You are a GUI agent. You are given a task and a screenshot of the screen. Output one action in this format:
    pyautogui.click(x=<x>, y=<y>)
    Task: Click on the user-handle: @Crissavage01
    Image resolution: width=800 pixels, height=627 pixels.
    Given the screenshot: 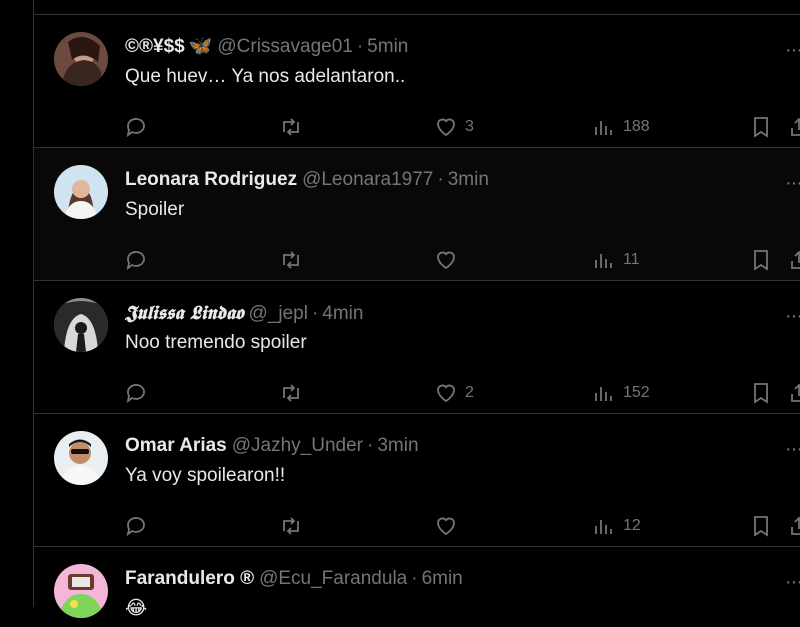 What is the action you would take?
    pyautogui.click(x=284, y=46)
    